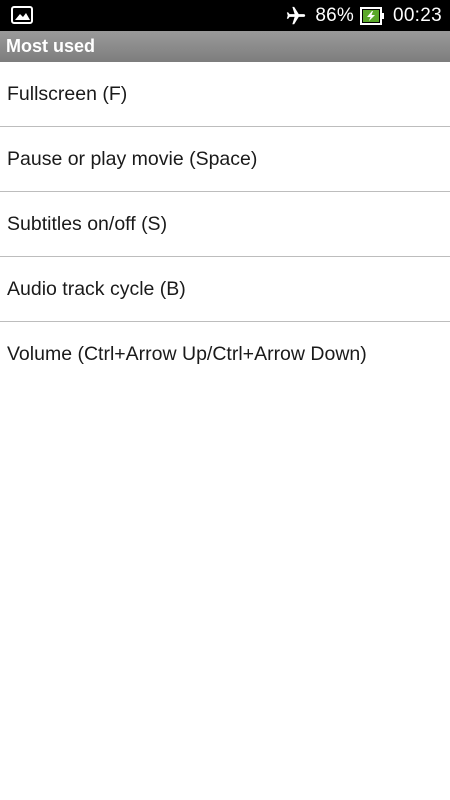  Describe the element at coordinates (334, 15) in the screenshot. I see `battery-percent: 86%` at that location.